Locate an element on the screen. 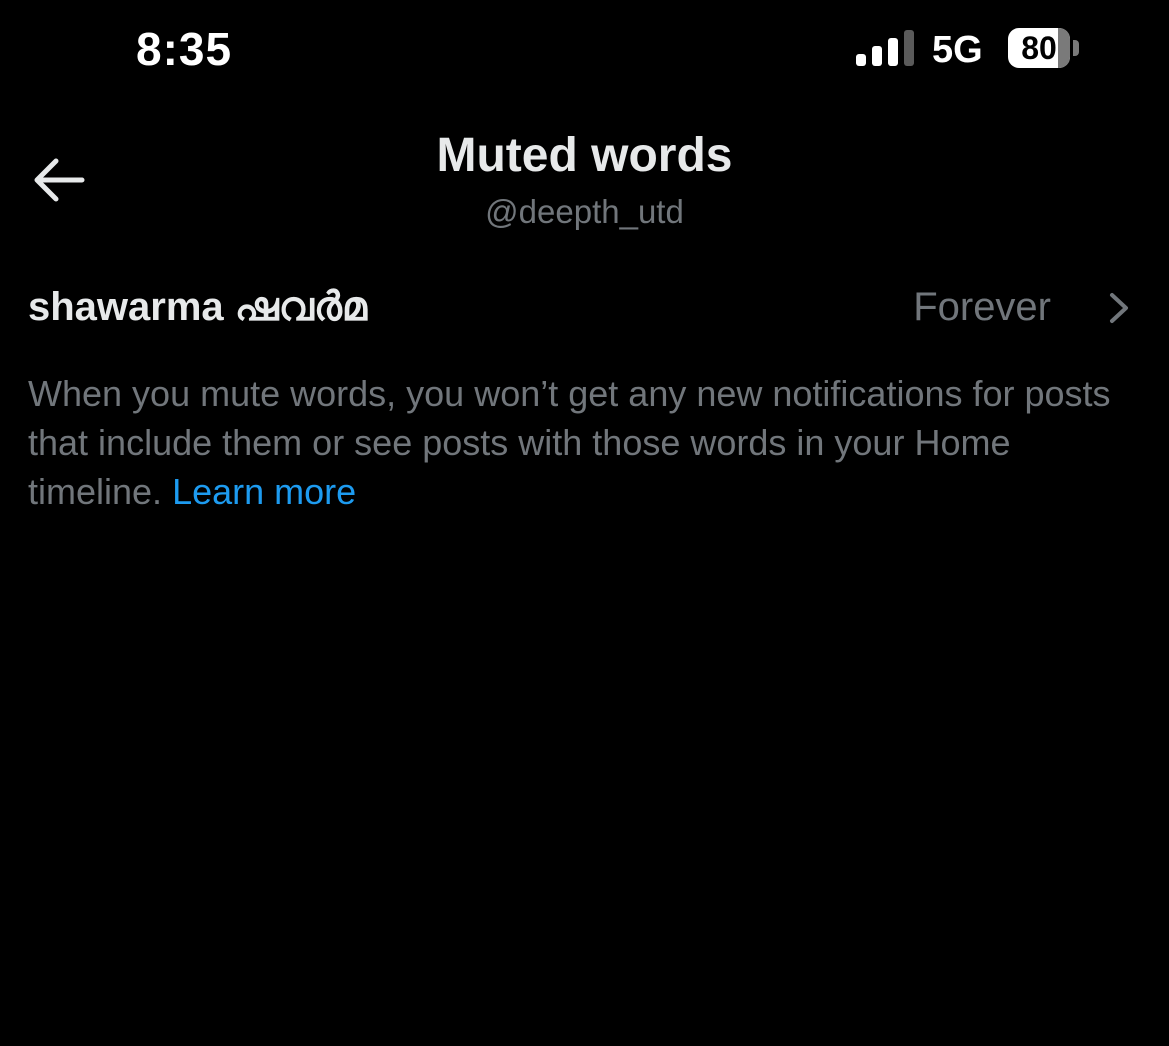 The width and height of the screenshot is (1169, 1046). battery-icon: 80 is located at coordinates (1039, 48).